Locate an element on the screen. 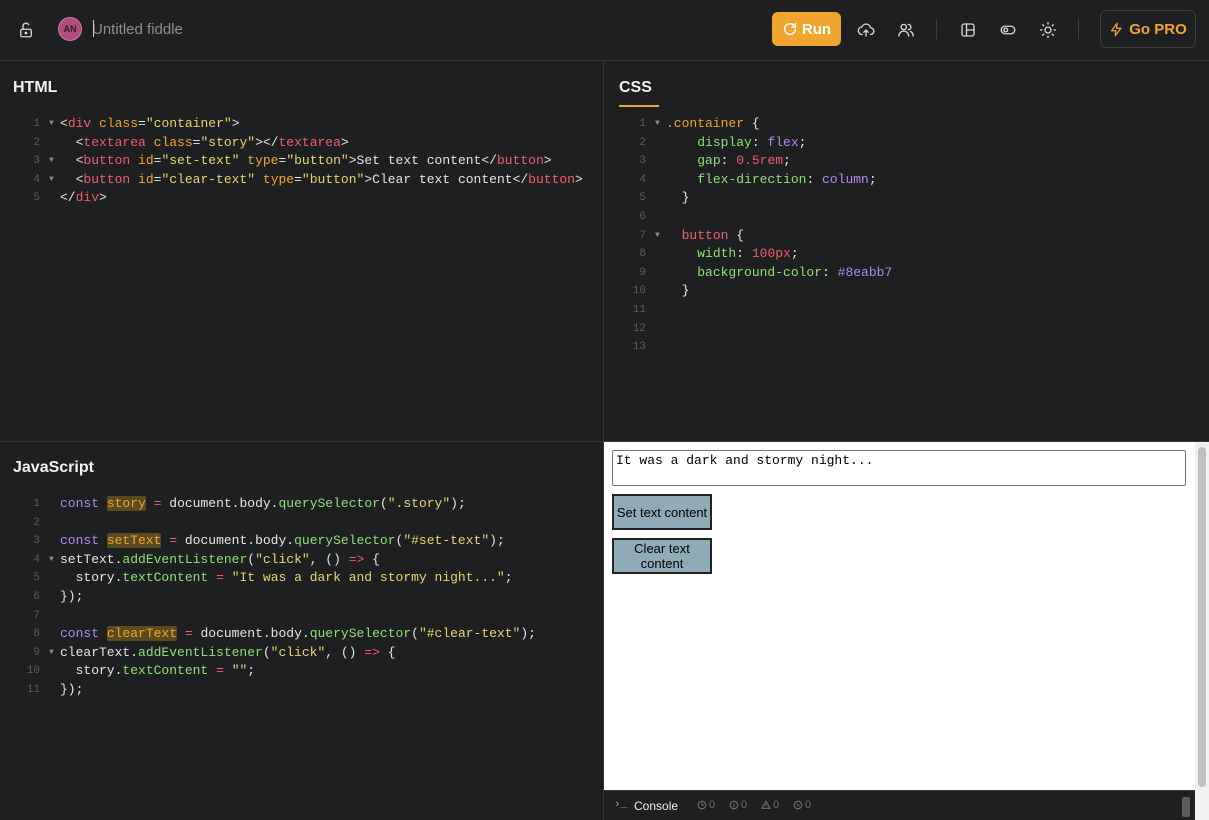 This screenshot has width=1209, height=820. fiddle-title-input is located at coordinates (242, 29).